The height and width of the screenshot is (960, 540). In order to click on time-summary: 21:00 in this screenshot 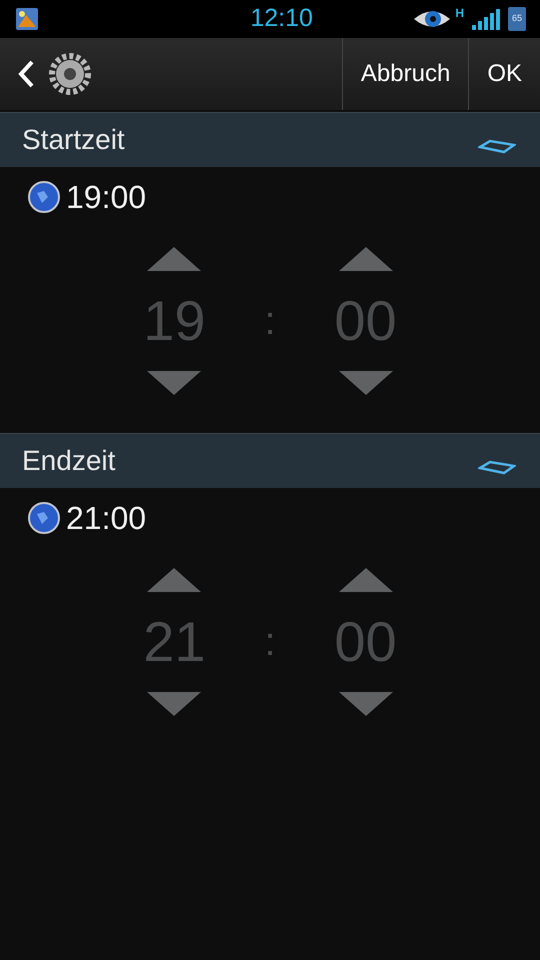, I will do `click(106, 518)`.